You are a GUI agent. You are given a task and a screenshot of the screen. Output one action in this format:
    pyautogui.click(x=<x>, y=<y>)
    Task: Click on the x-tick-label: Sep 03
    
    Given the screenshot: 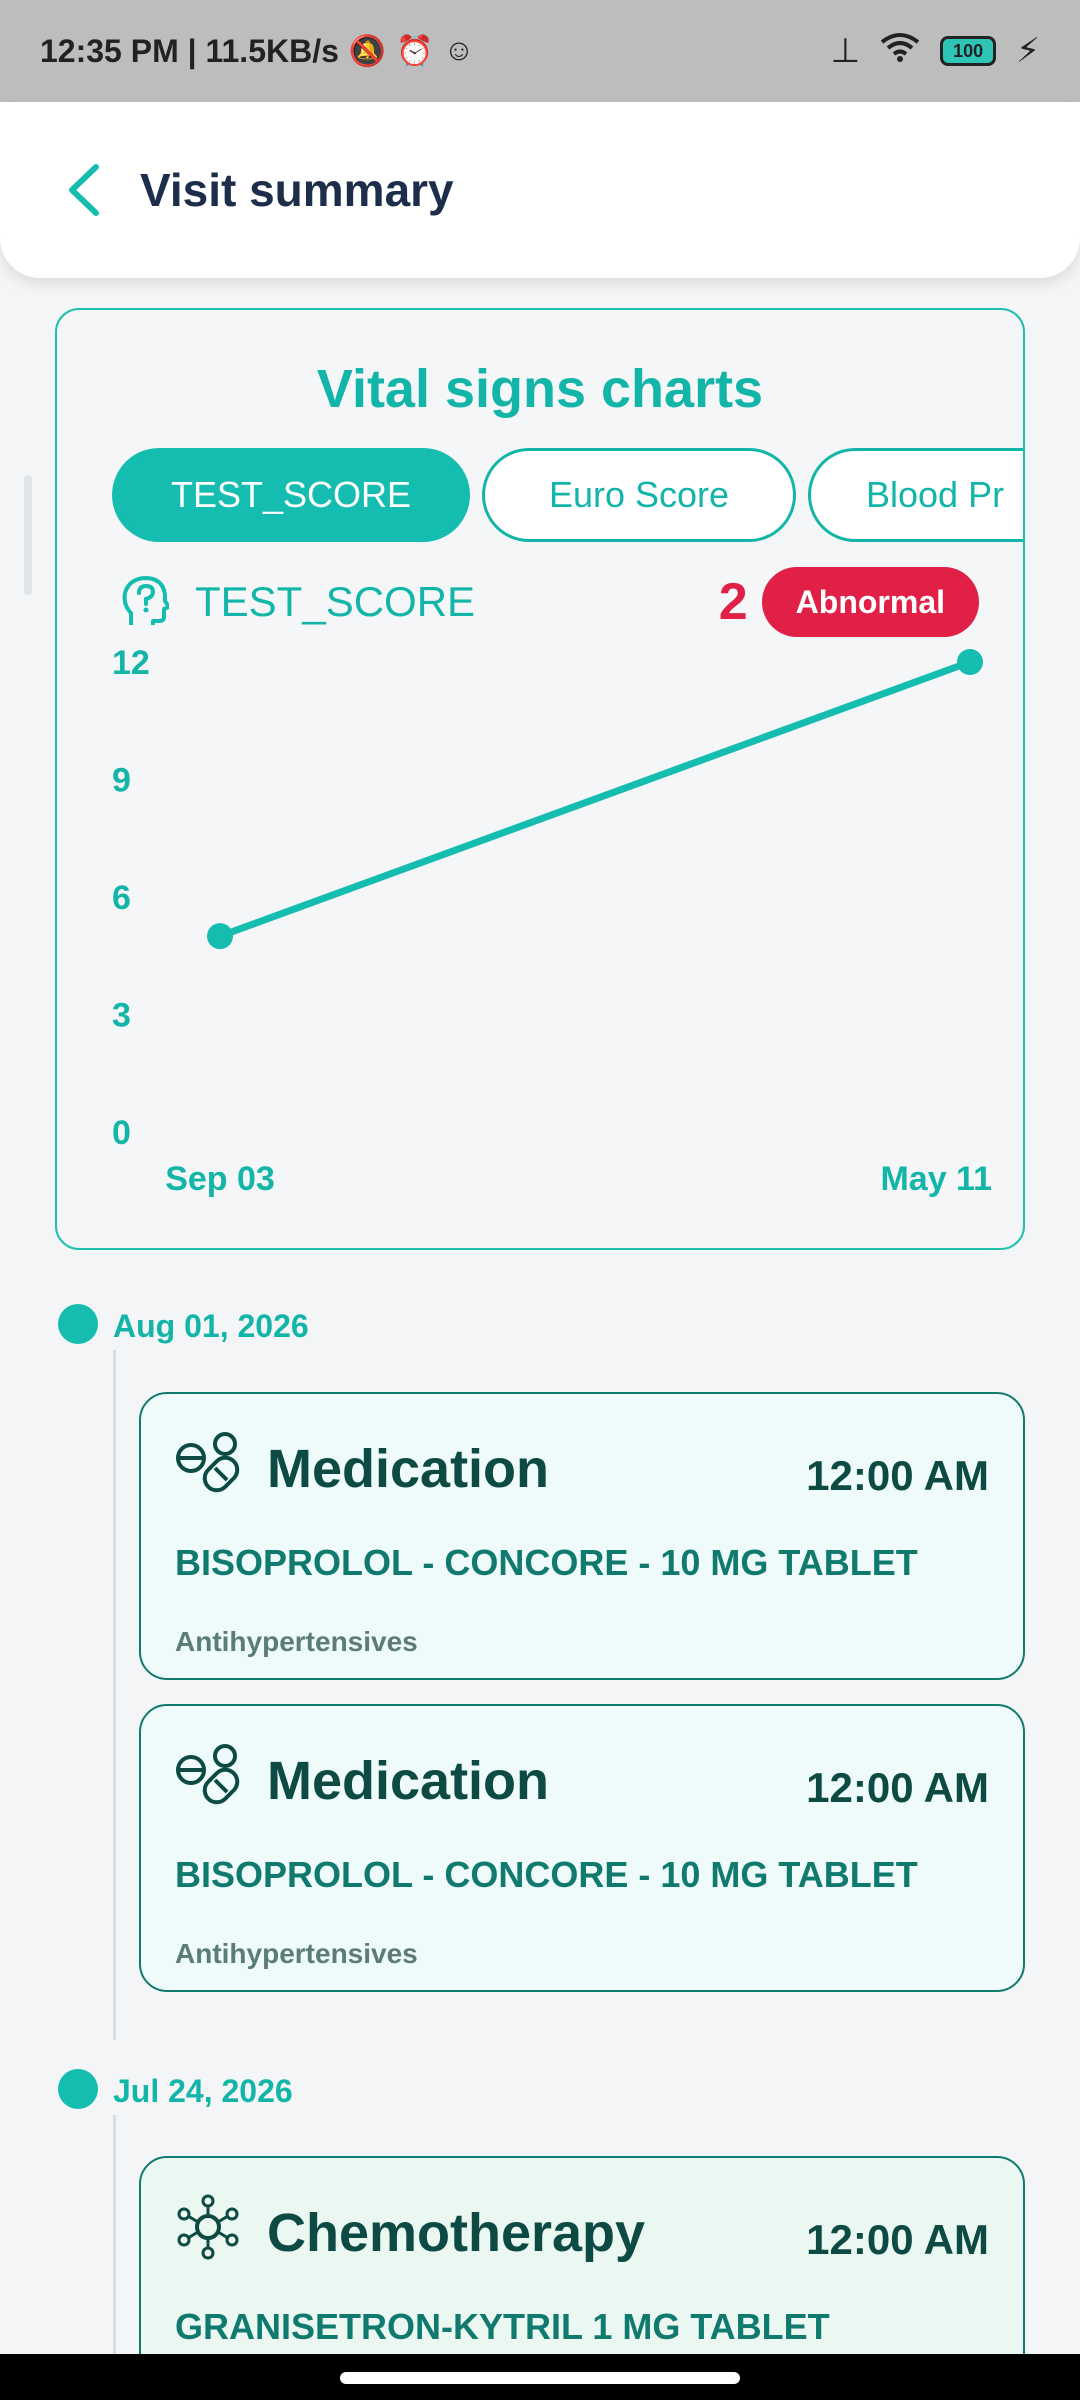 What is the action you would take?
    pyautogui.click(x=220, y=1179)
    